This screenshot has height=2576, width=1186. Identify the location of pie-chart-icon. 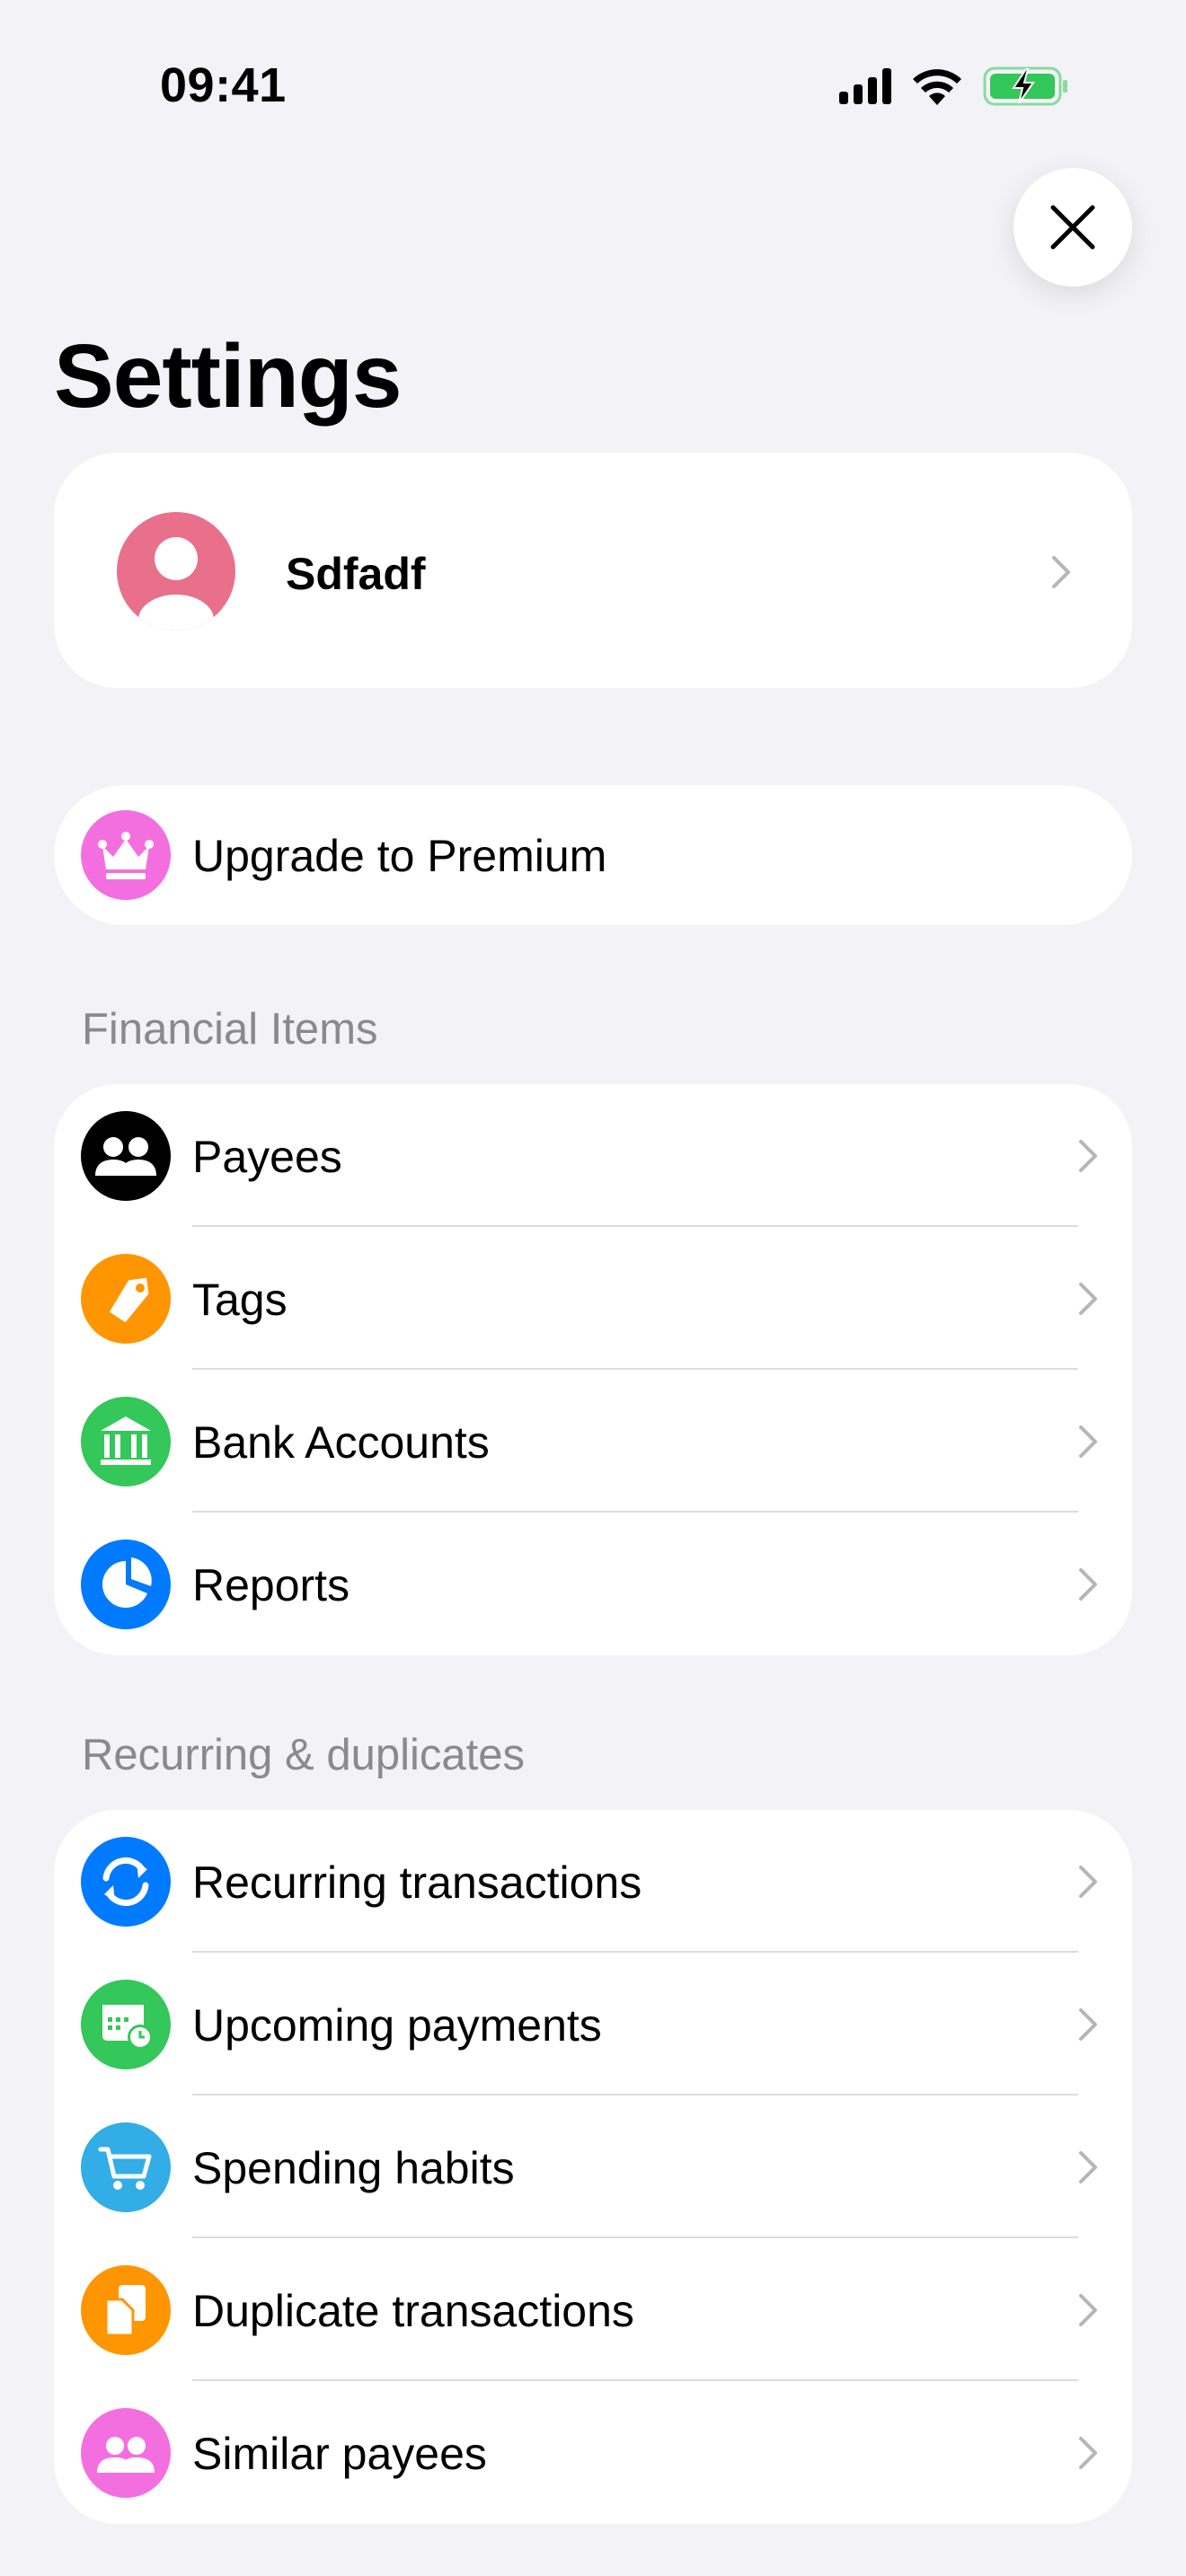
(126, 1584).